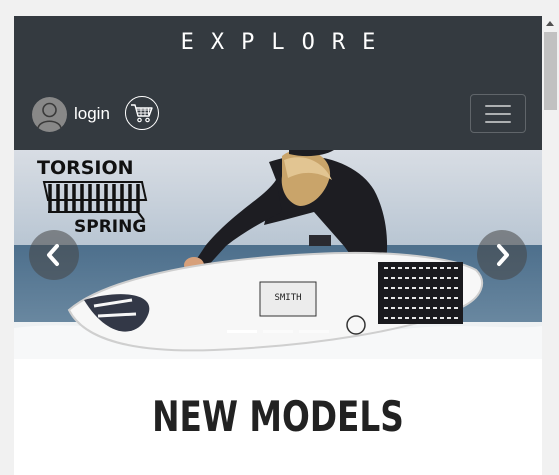 This screenshot has width=559, height=475. I want to click on carousel-next-button, so click(502, 255).